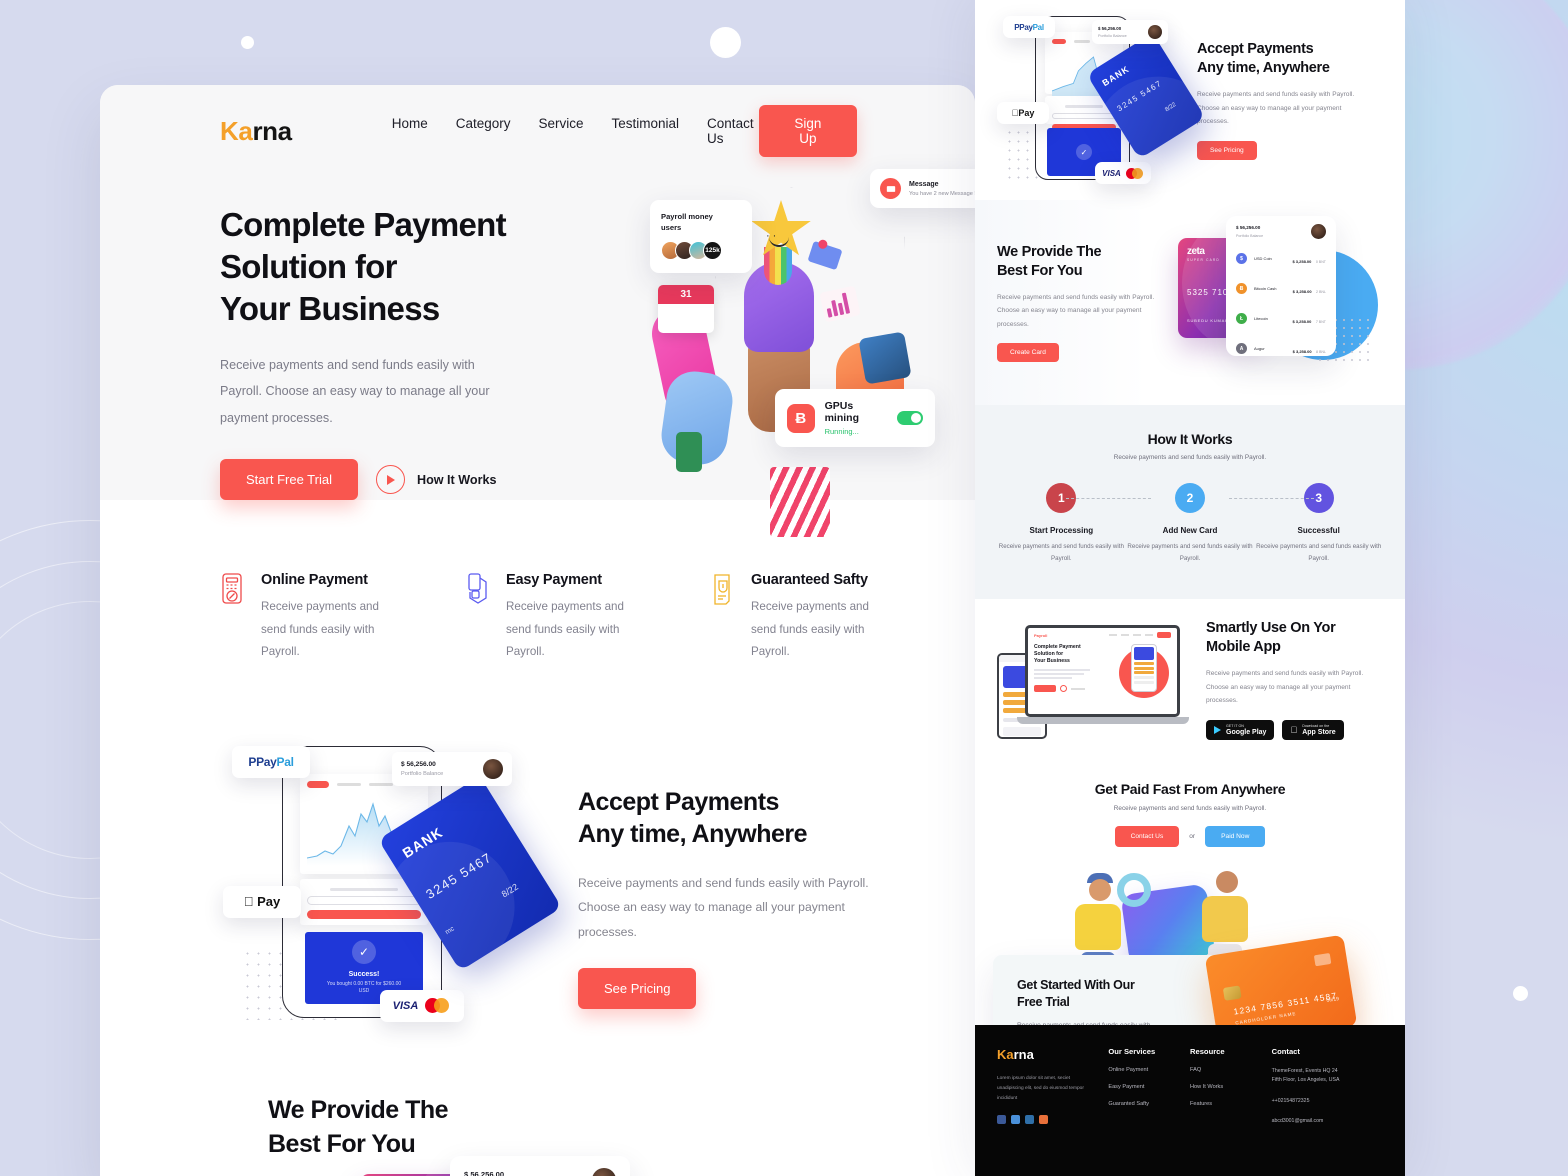 The height and width of the screenshot is (1176, 1568). Describe the element at coordinates (390, 480) in the screenshot. I see `play-icon` at that location.